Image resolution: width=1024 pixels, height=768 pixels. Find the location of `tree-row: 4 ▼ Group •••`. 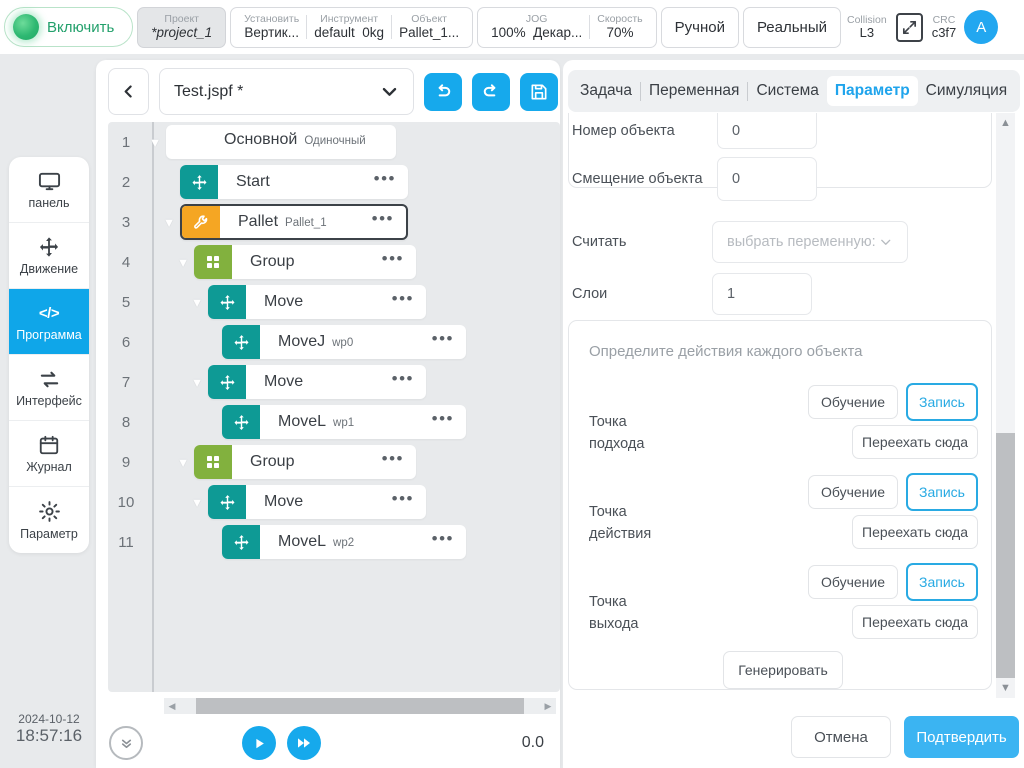

tree-row: 4 ▼ Group ••• is located at coordinates (334, 262).